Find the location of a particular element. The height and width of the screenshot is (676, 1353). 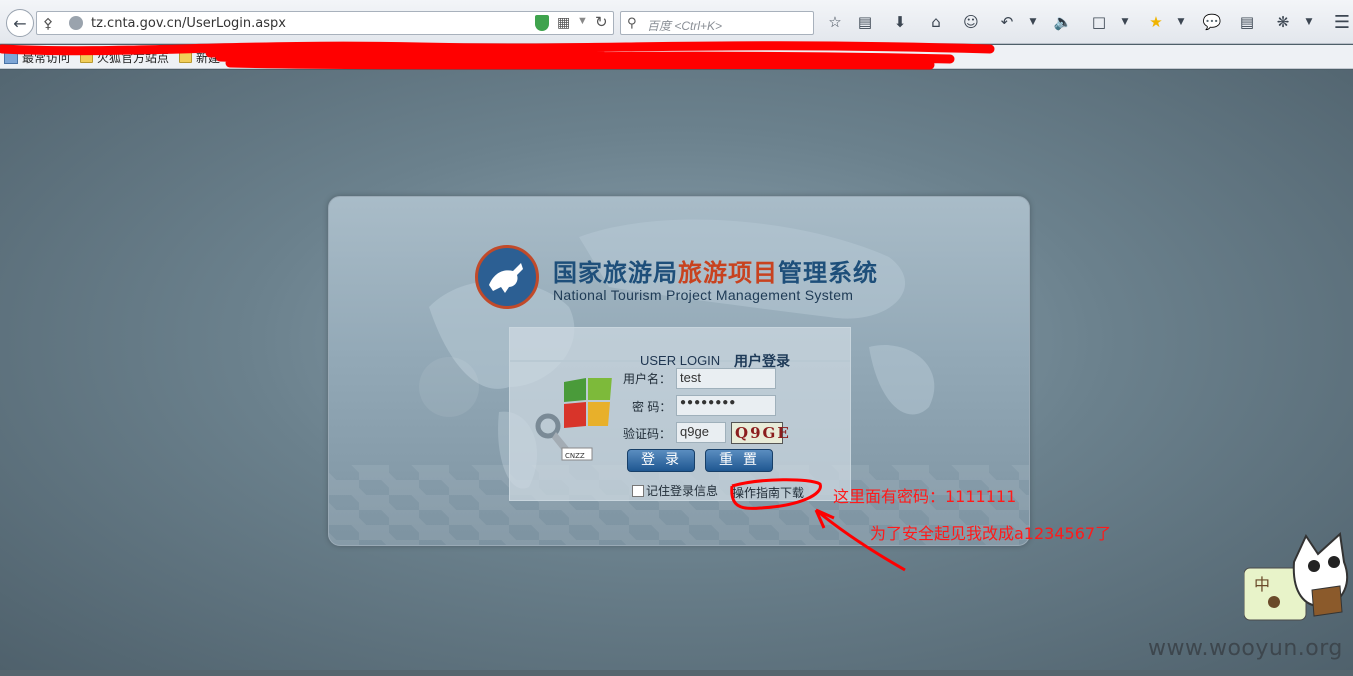

search-box: ⚲ 百度 <Ctrl+K> is located at coordinates (717, 23).